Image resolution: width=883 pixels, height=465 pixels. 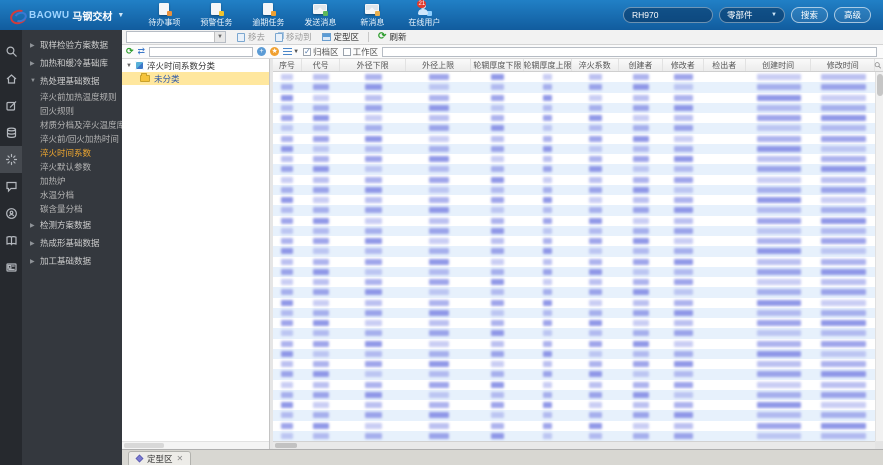 What do you see at coordinates (72, 261) in the screenshot?
I see `sidebar-group-5: ▶ 加工基础数据` at bounding box center [72, 261].